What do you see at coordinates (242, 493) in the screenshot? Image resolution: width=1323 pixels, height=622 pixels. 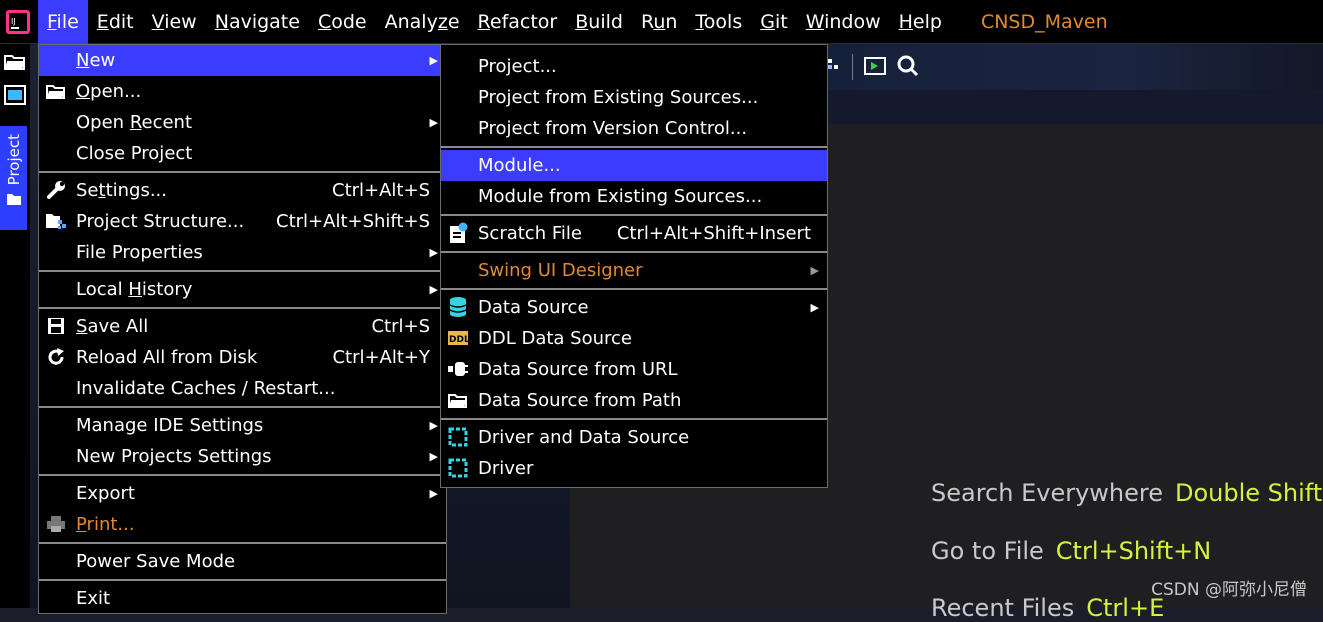 I see `menu-item-export: Export ▶` at bounding box center [242, 493].